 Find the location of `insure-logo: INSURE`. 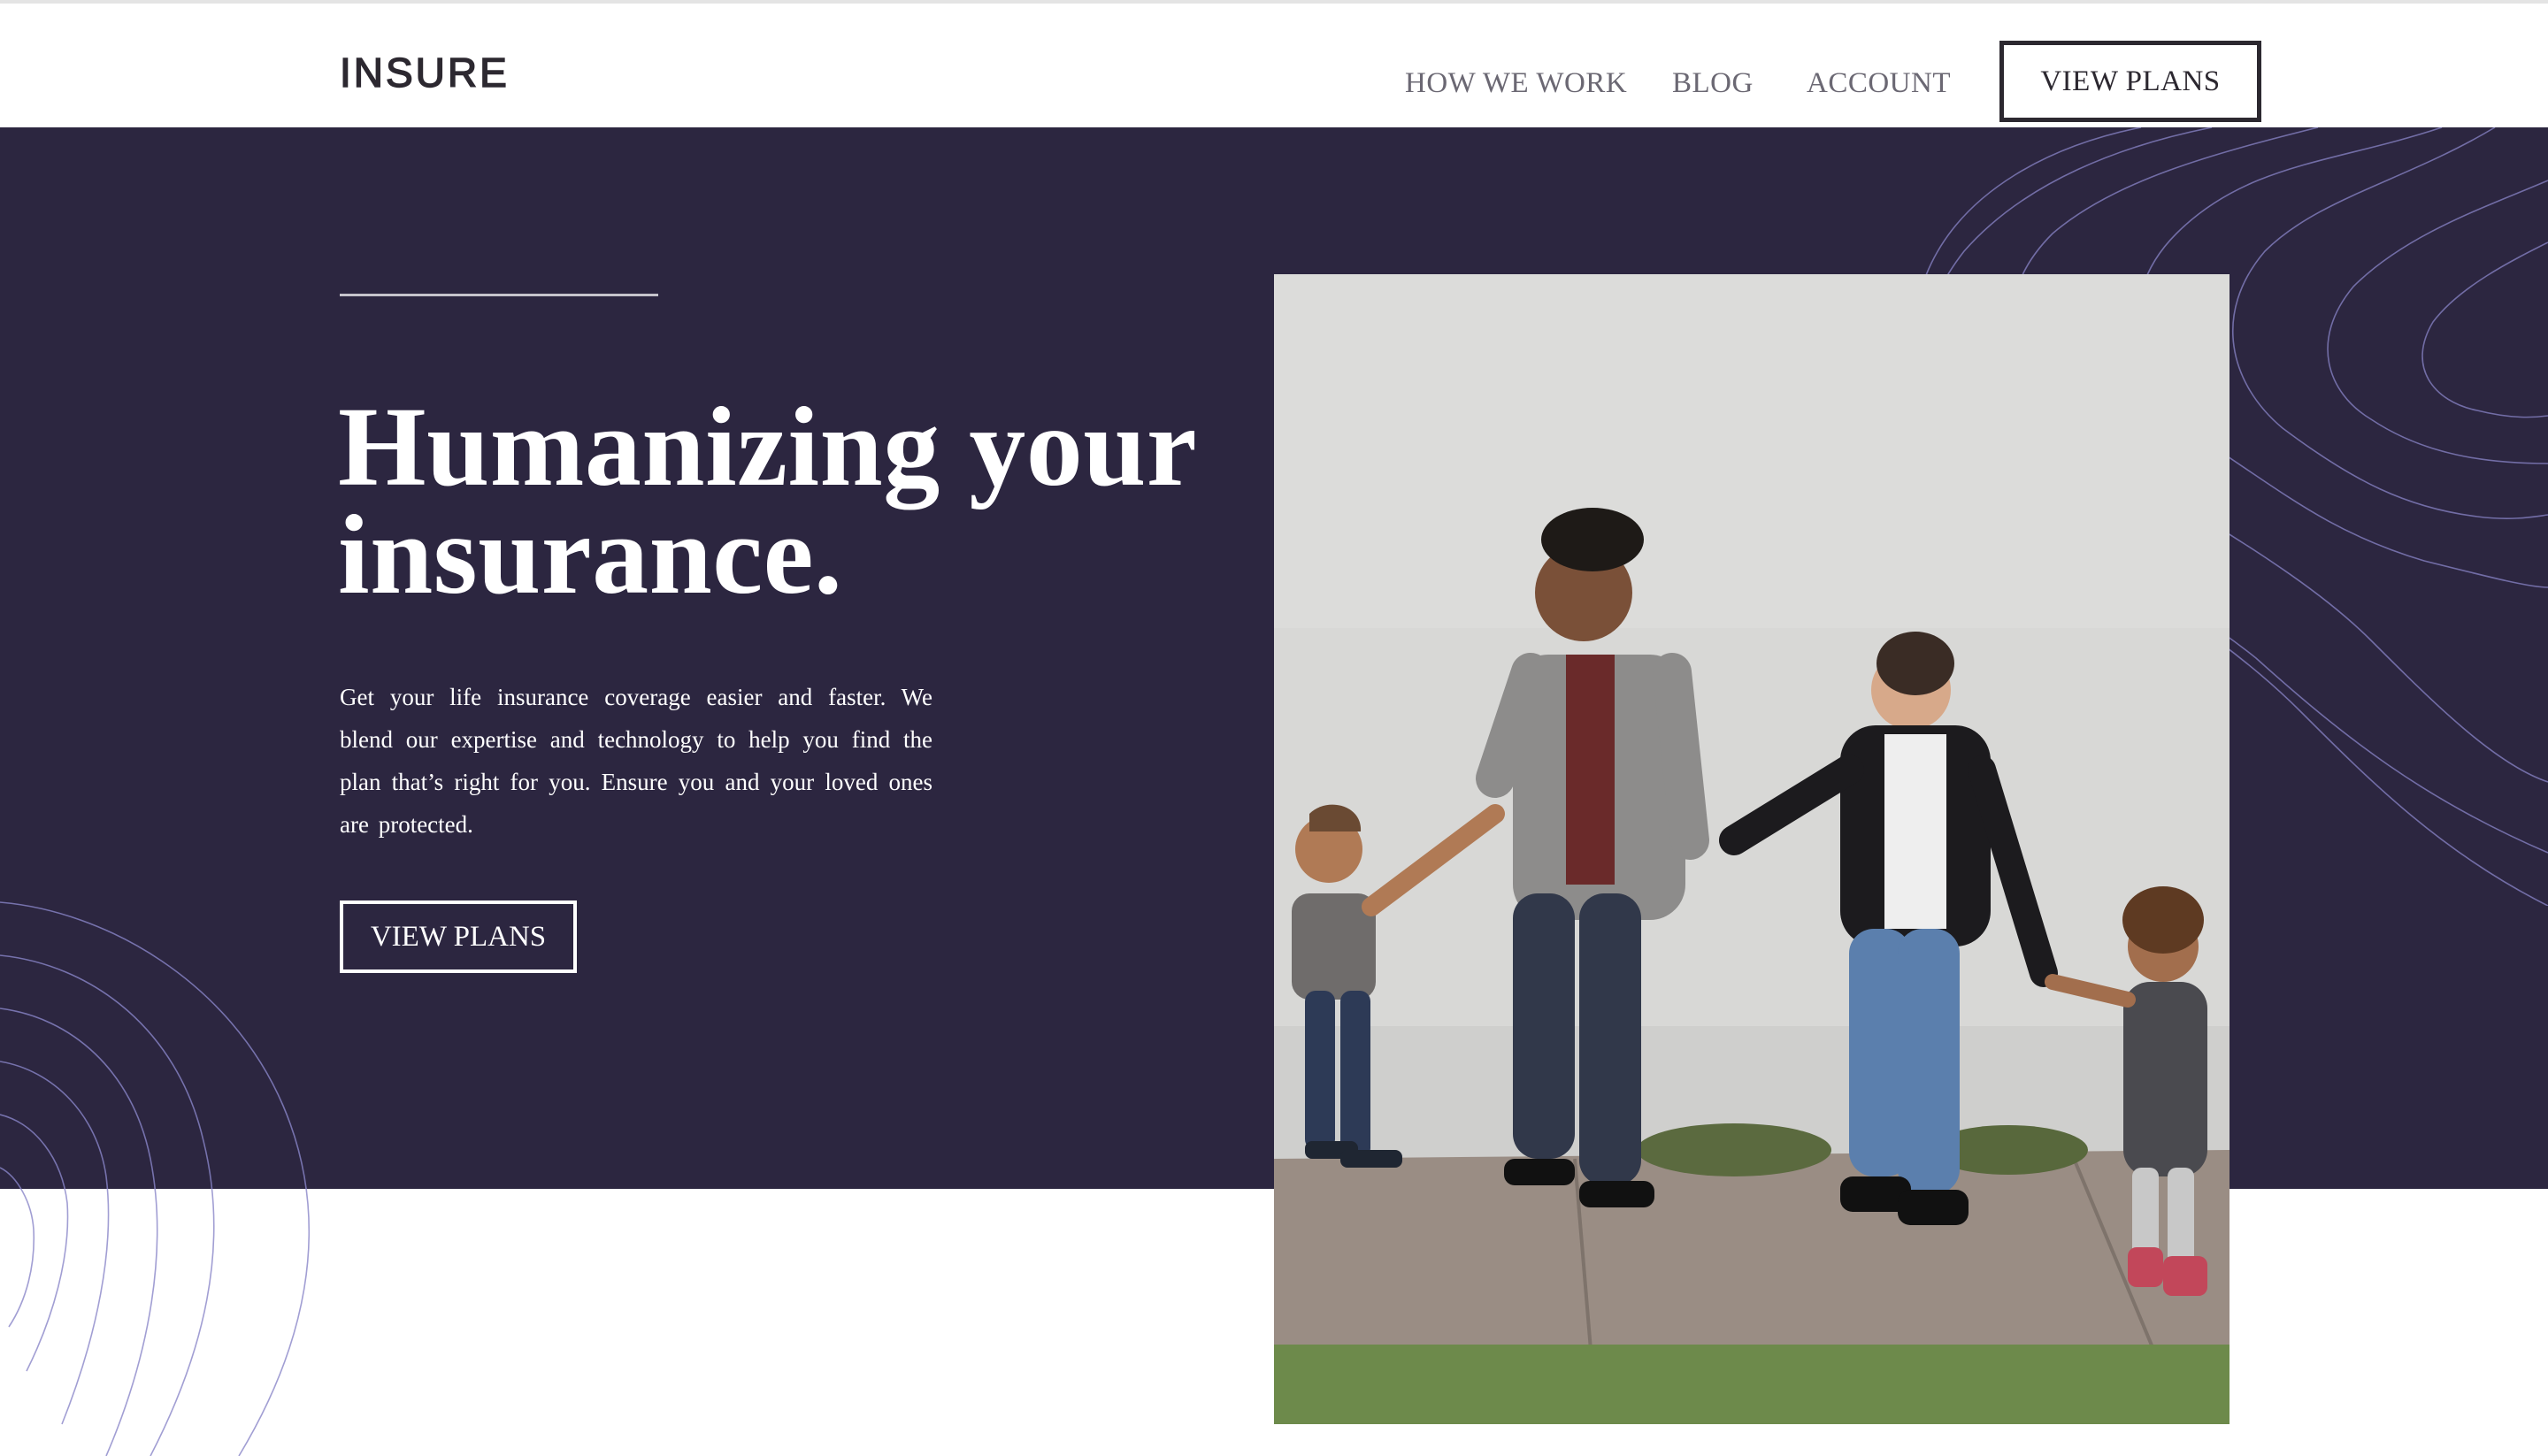

insure-logo: INSURE is located at coordinates (439, 72).